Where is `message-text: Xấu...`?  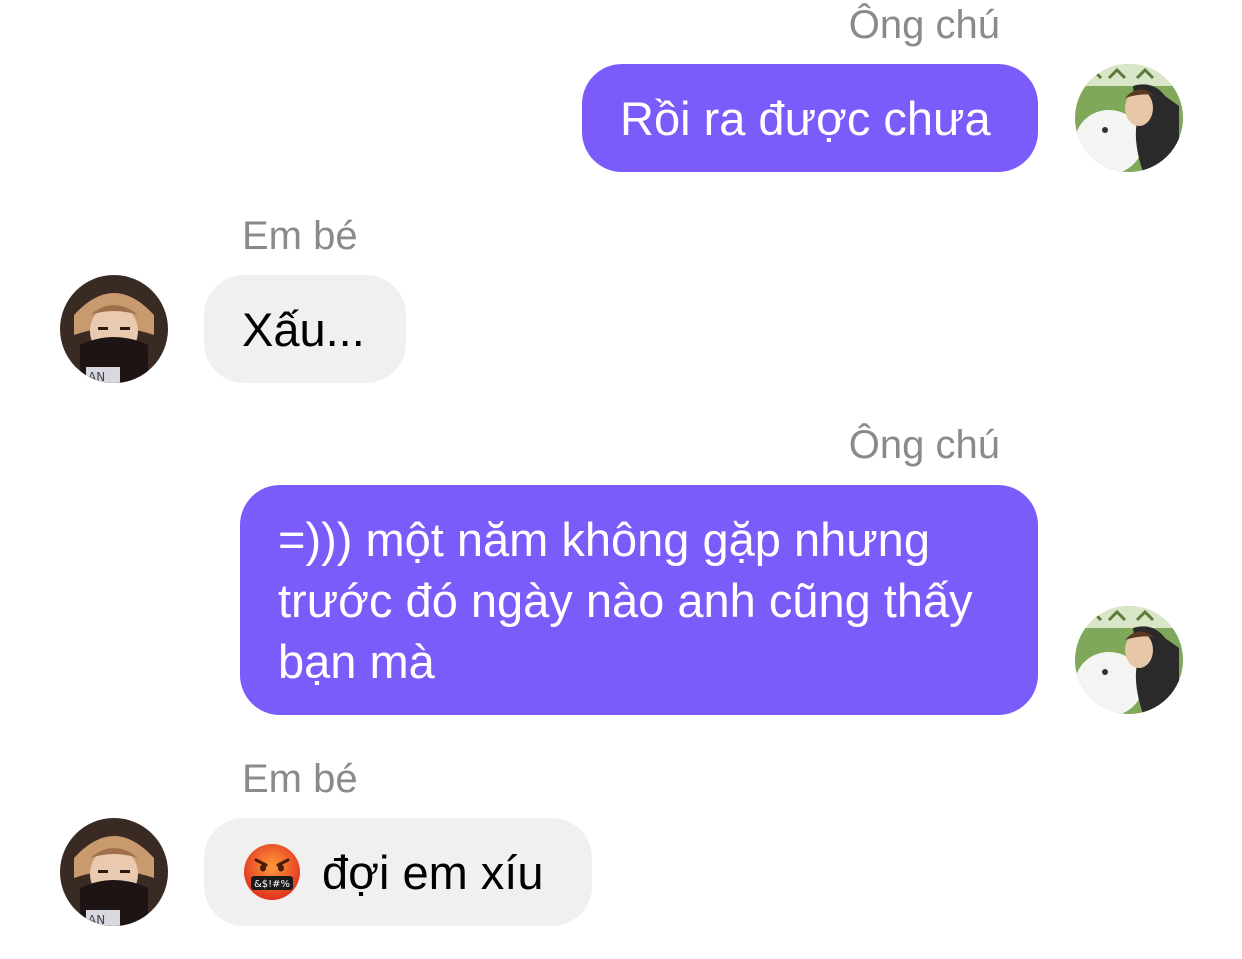
message-text: Xấu... is located at coordinates (303, 329).